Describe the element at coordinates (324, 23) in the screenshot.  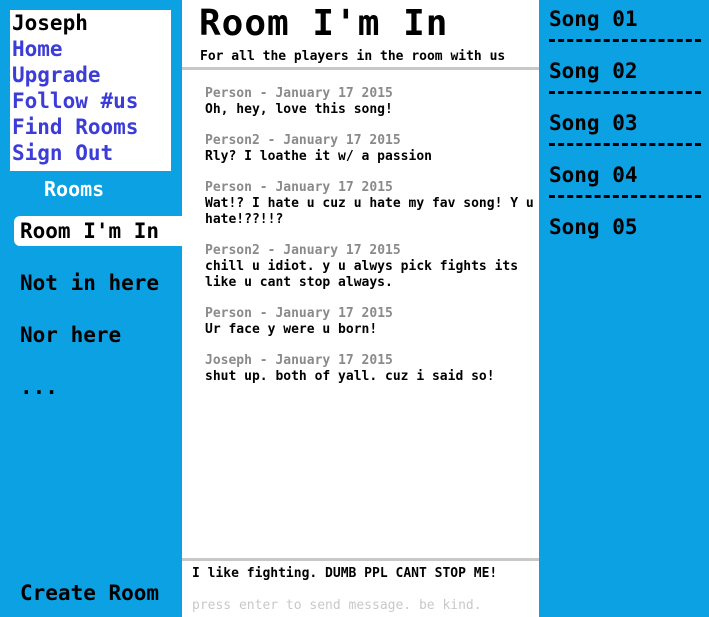
I see `room-title: Room I'm In` at that location.